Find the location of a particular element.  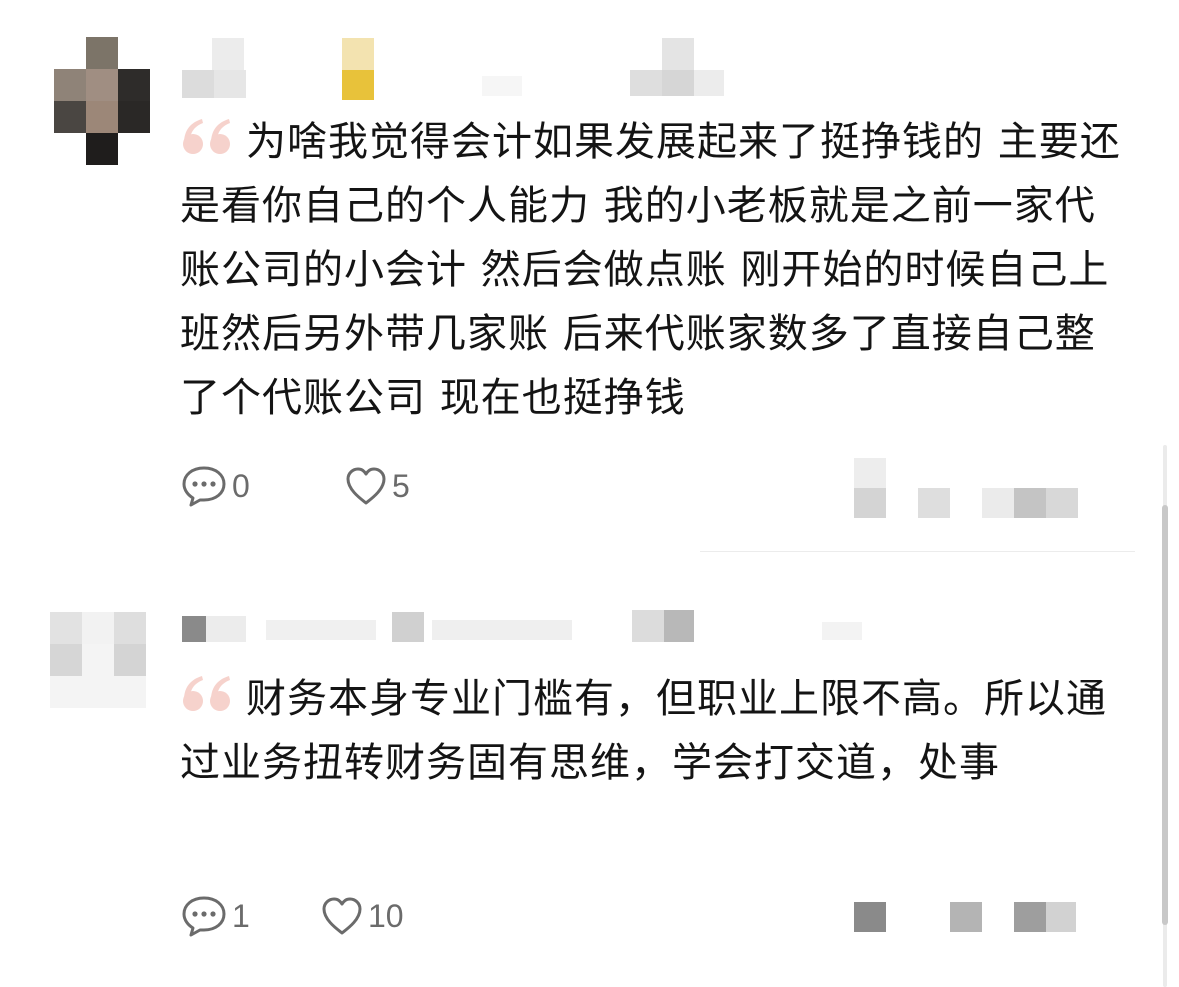

like-button: 10 is located at coordinates (362, 916).